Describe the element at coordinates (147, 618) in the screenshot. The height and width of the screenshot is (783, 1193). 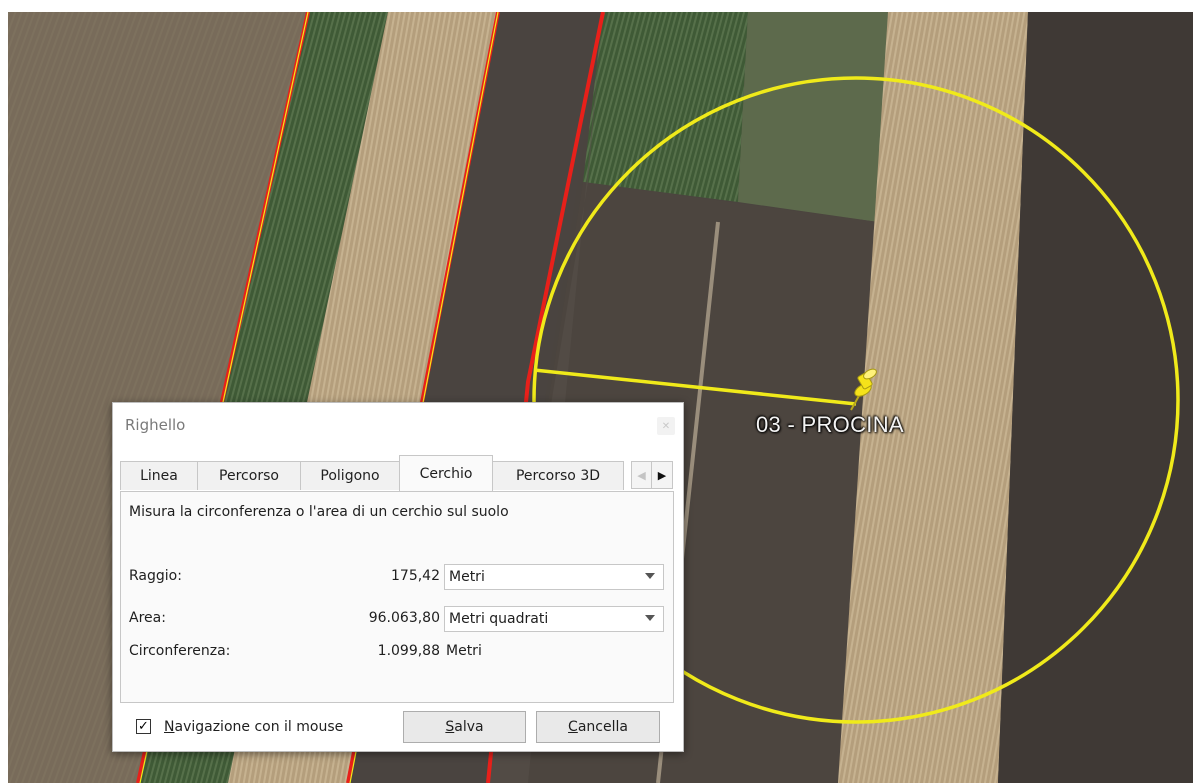
I see `area-label: Area:` at that location.